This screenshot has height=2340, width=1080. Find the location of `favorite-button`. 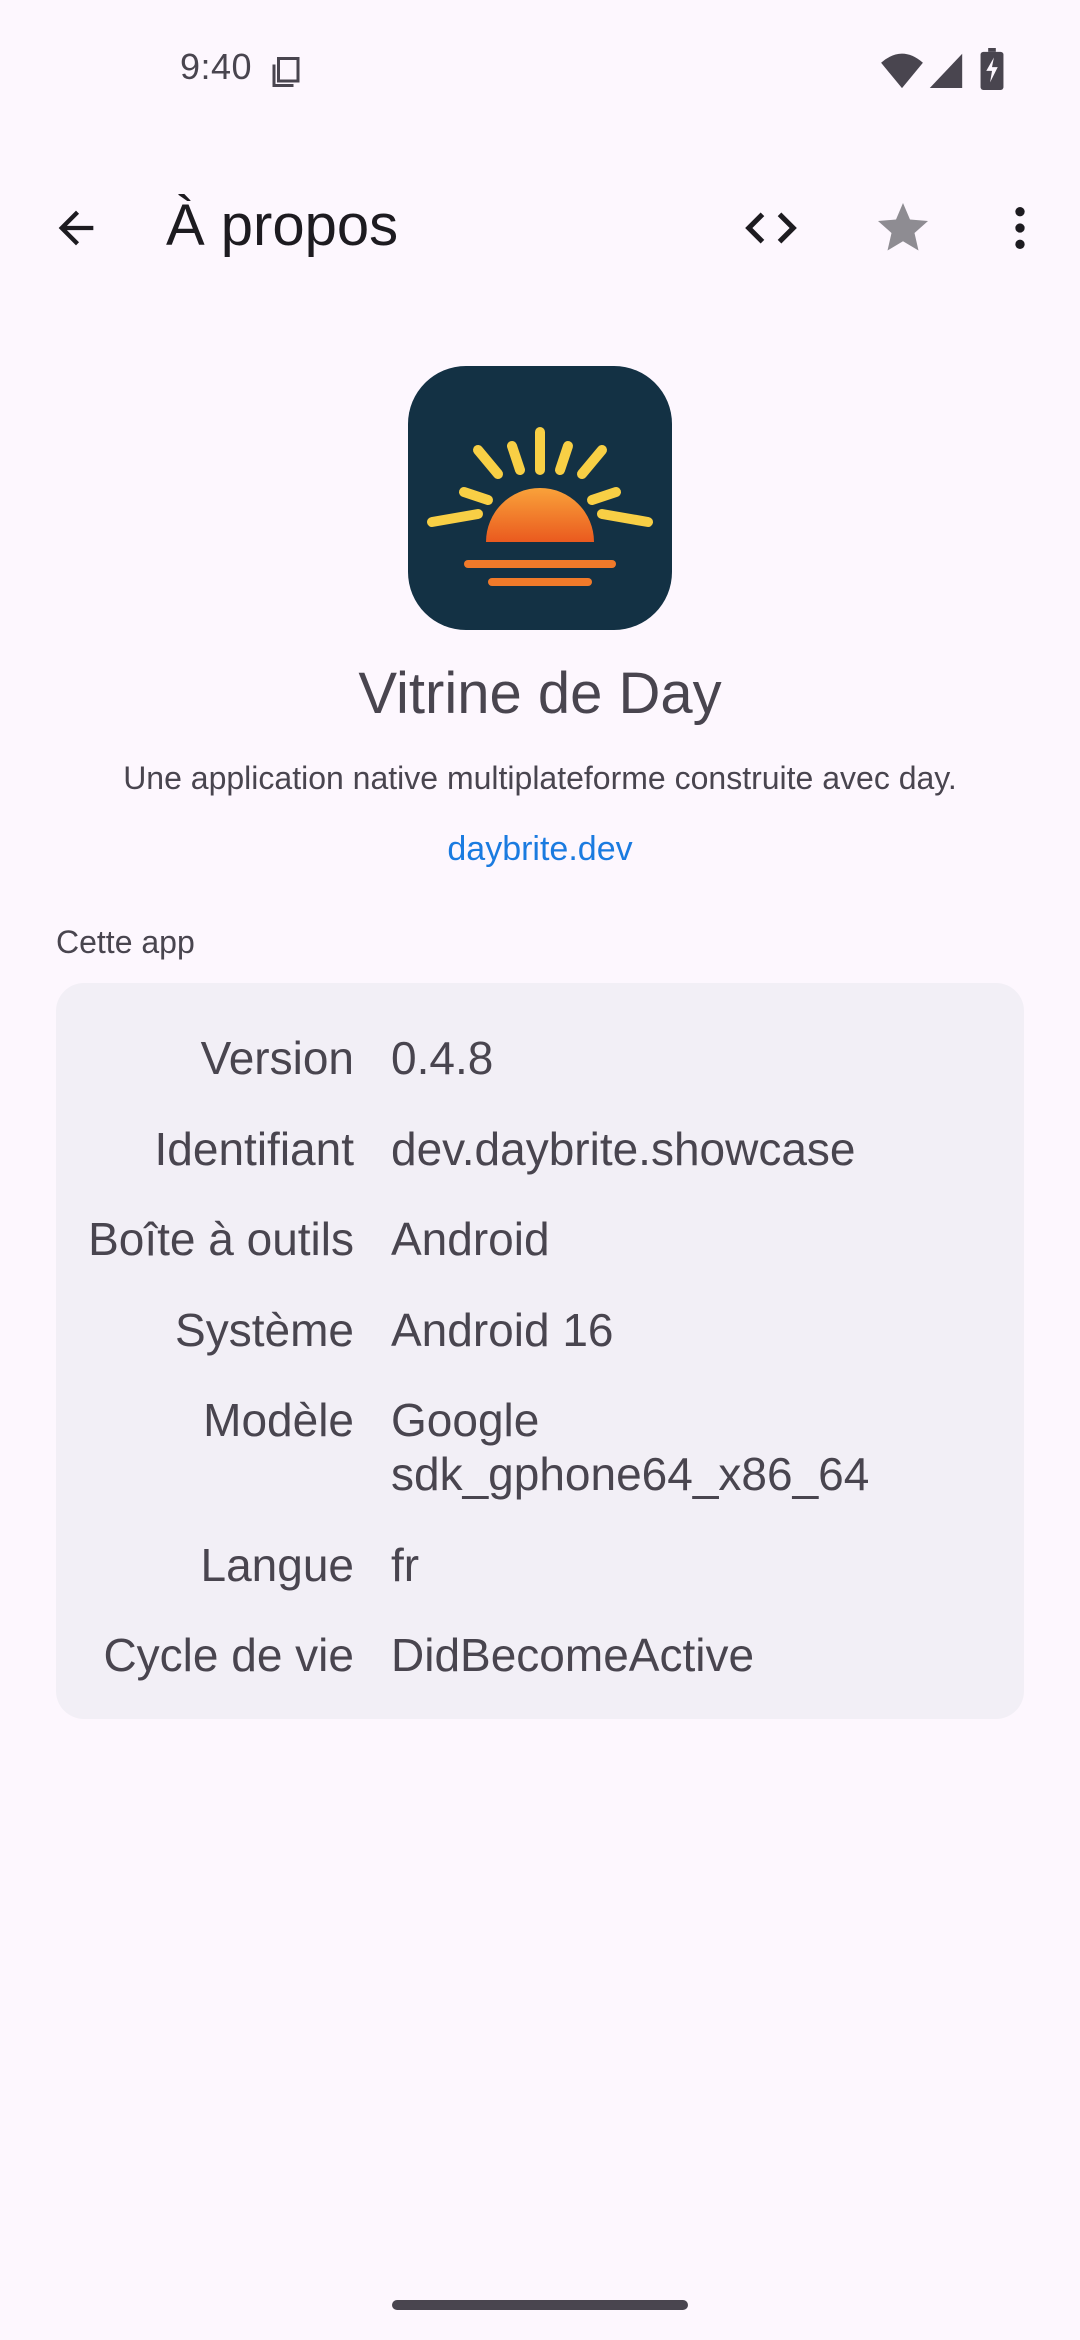

favorite-button is located at coordinates (903, 228).